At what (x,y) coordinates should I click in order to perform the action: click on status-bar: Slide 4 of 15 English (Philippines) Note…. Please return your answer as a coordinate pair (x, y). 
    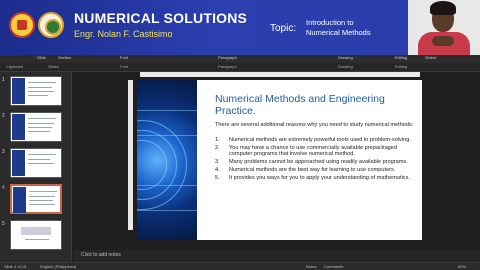
    Looking at the image, I should click on (240, 266).